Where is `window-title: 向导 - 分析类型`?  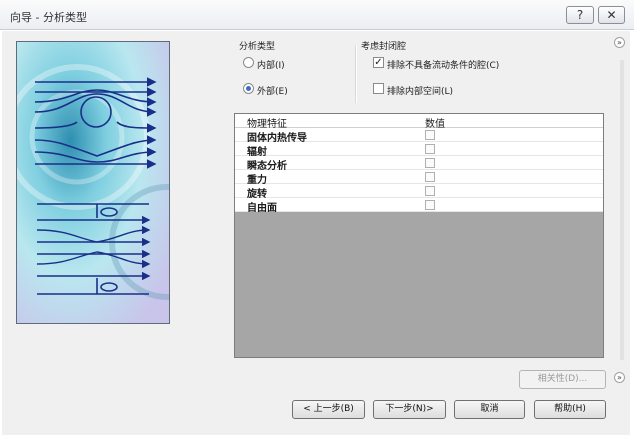 window-title: 向导 - 分析类型 is located at coordinates (48, 17).